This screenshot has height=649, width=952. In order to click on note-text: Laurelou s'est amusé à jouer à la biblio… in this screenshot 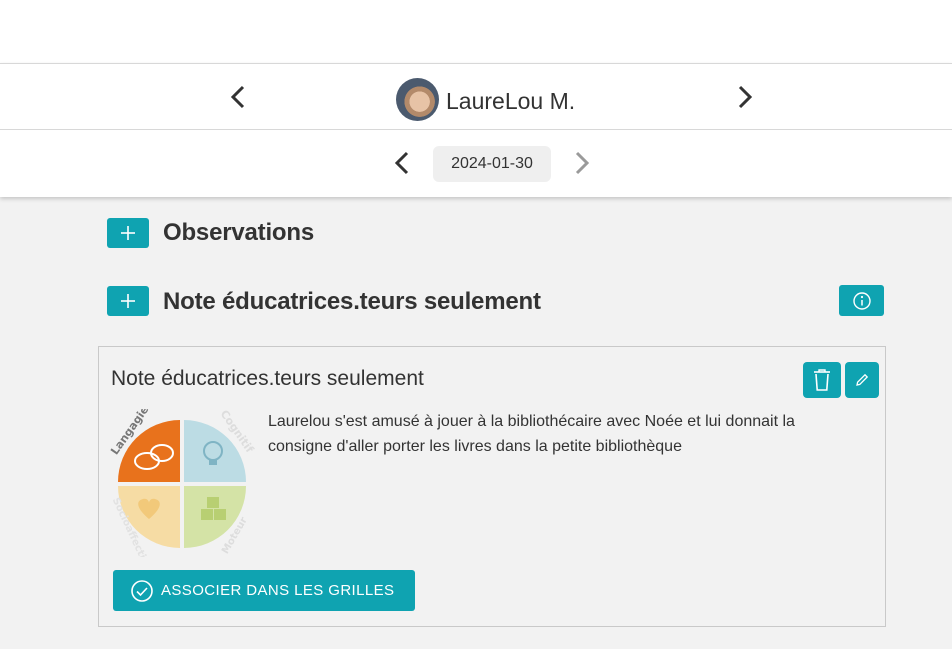, I will do `click(531, 434)`.